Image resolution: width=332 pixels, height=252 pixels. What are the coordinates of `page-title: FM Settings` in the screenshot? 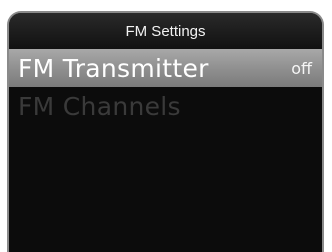 It's located at (165, 31).